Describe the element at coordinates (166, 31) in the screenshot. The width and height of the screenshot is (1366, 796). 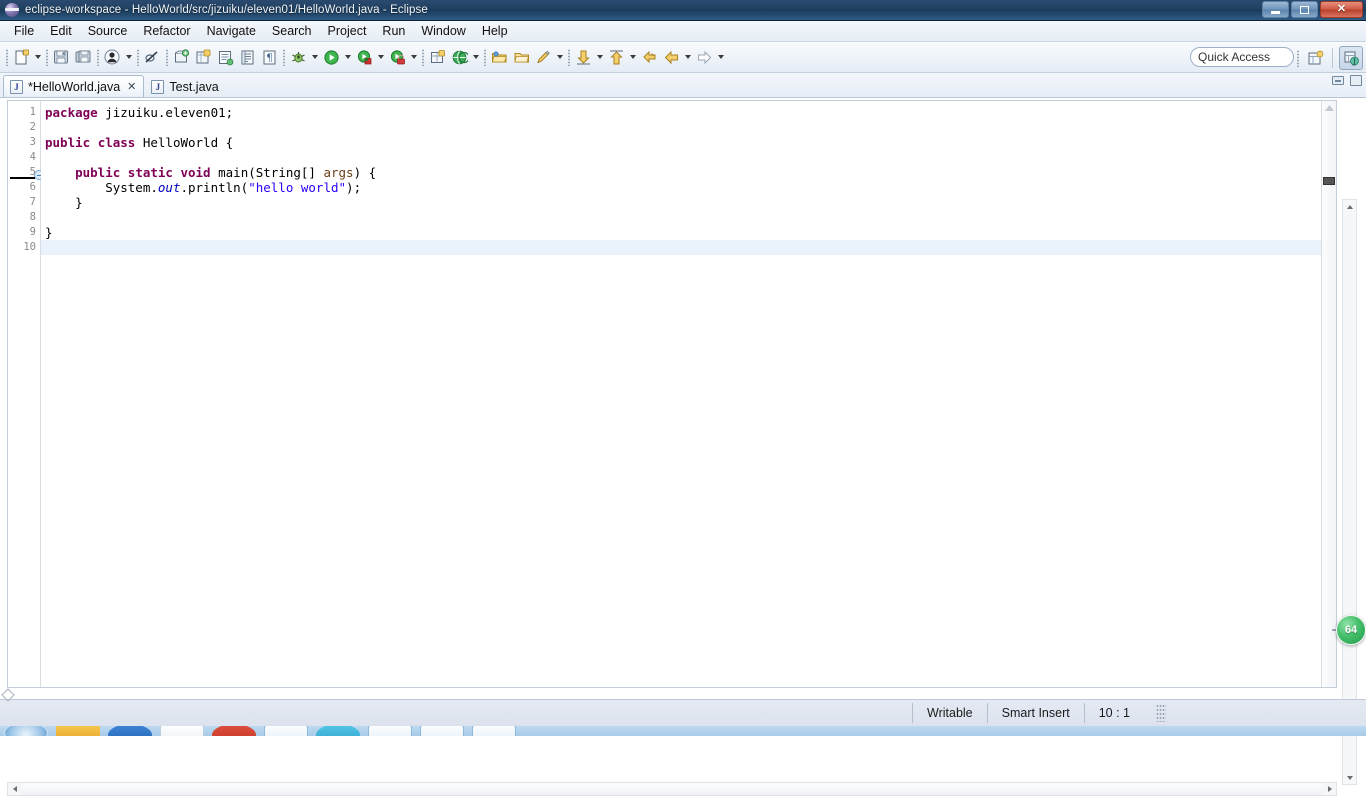
I see `menu-refactor: Refactor` at that location.